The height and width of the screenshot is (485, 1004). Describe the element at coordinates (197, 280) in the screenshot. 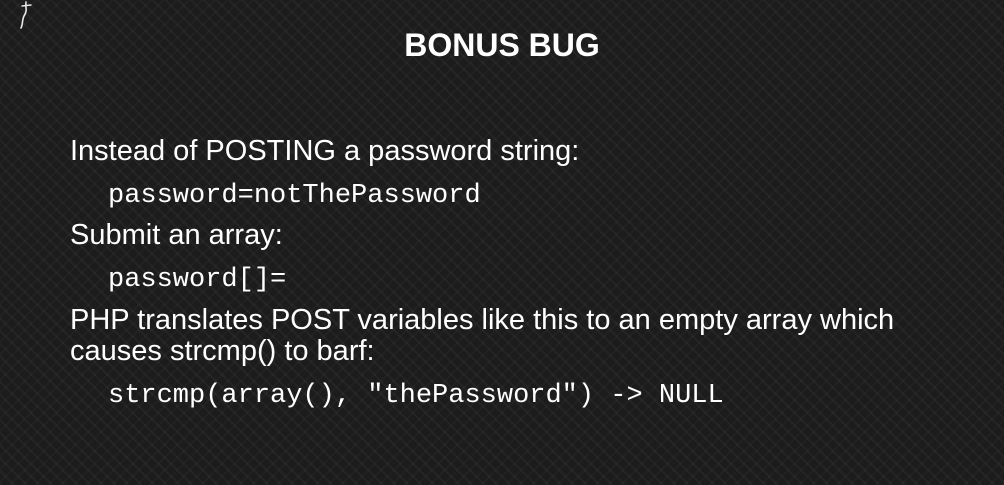

I see `code-password-array: password[]=` at that location.